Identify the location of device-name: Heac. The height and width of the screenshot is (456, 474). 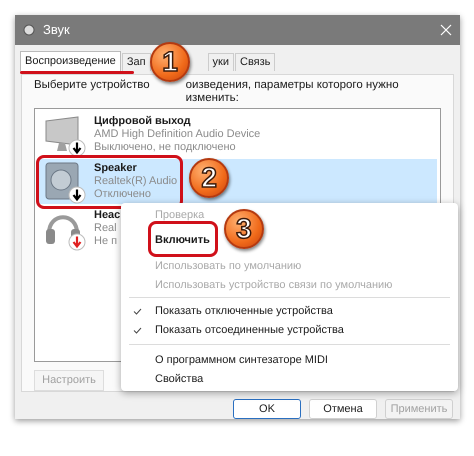
(107, 215).